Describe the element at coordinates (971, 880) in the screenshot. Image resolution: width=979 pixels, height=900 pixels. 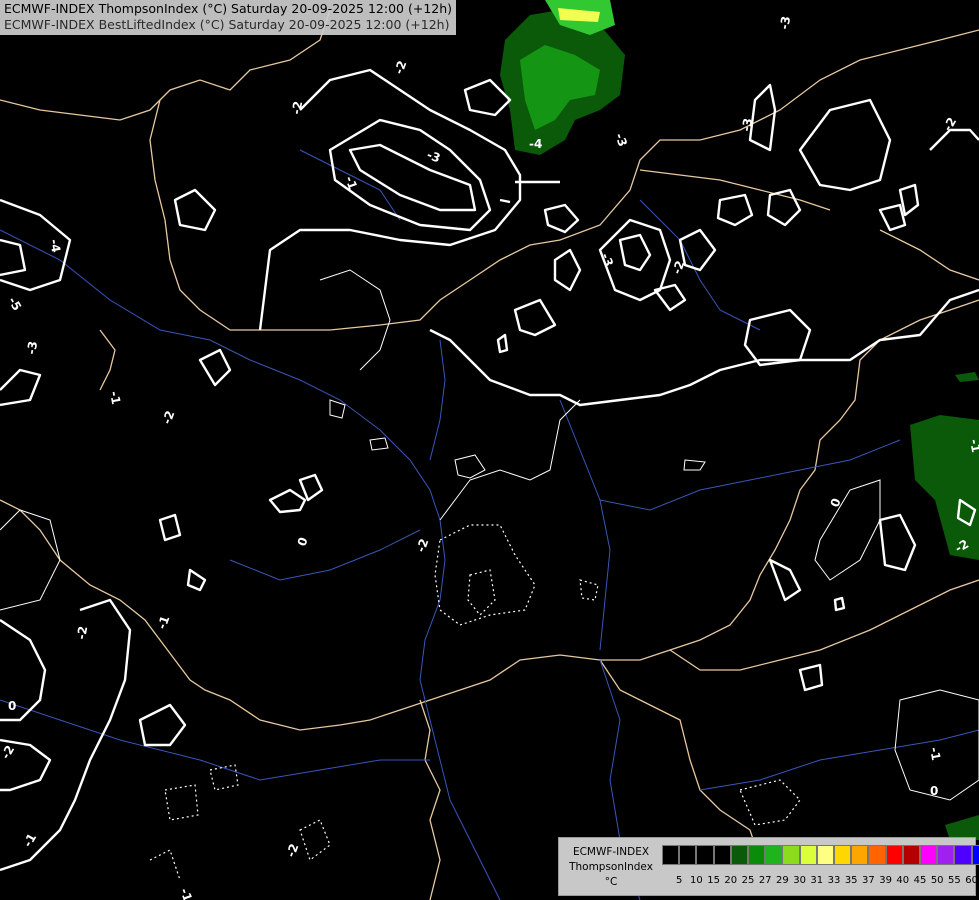
I see `legend-tick-label: 60` at that location.